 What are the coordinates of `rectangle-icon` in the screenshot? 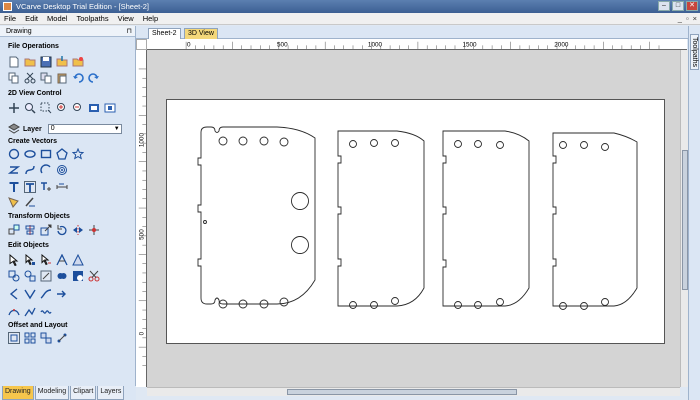 It's located at (46, 154).